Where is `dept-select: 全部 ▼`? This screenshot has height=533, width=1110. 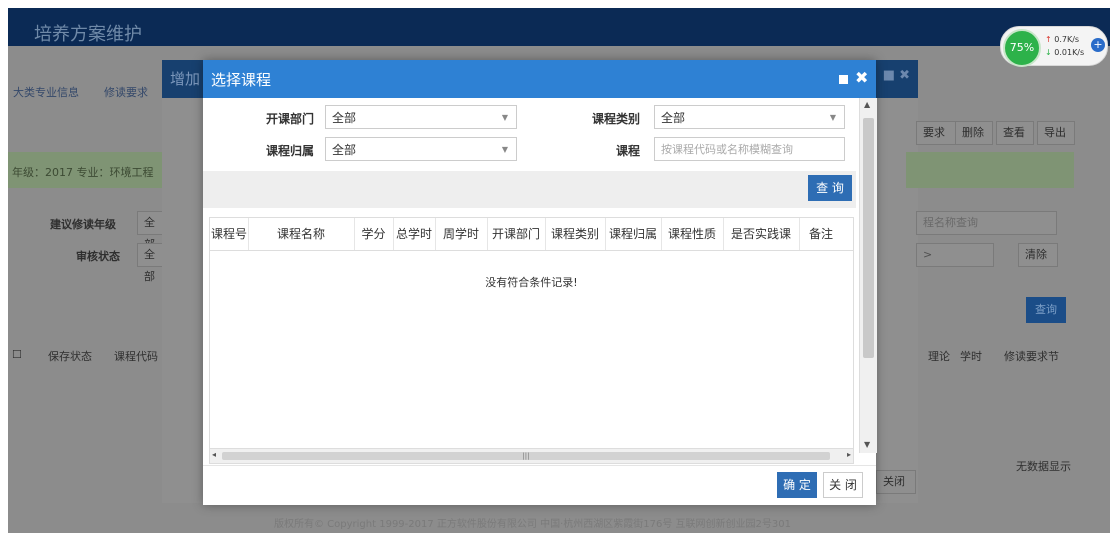 dept-select: 全部 ▼ is located at coordinates (421, 117).